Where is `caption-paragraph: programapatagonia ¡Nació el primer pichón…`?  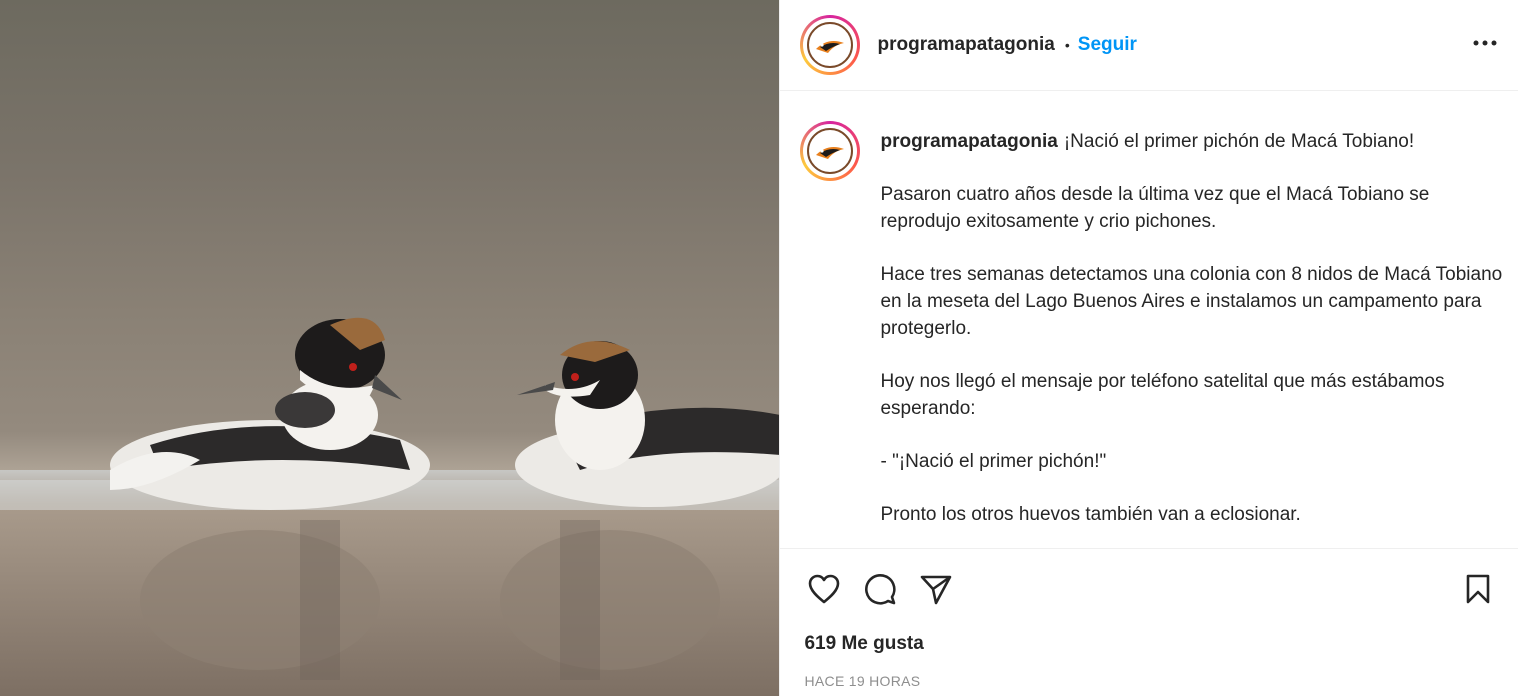 caption-paragraph: programapatagonia ¡Nació el primer pichón… is located at coordinates (1192, 141).